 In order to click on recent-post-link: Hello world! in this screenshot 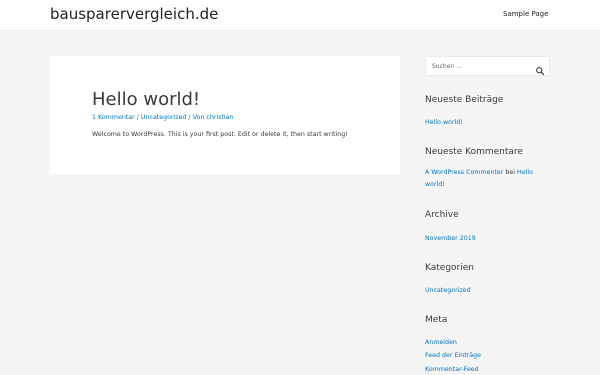, I will do `click(444, 122)`.